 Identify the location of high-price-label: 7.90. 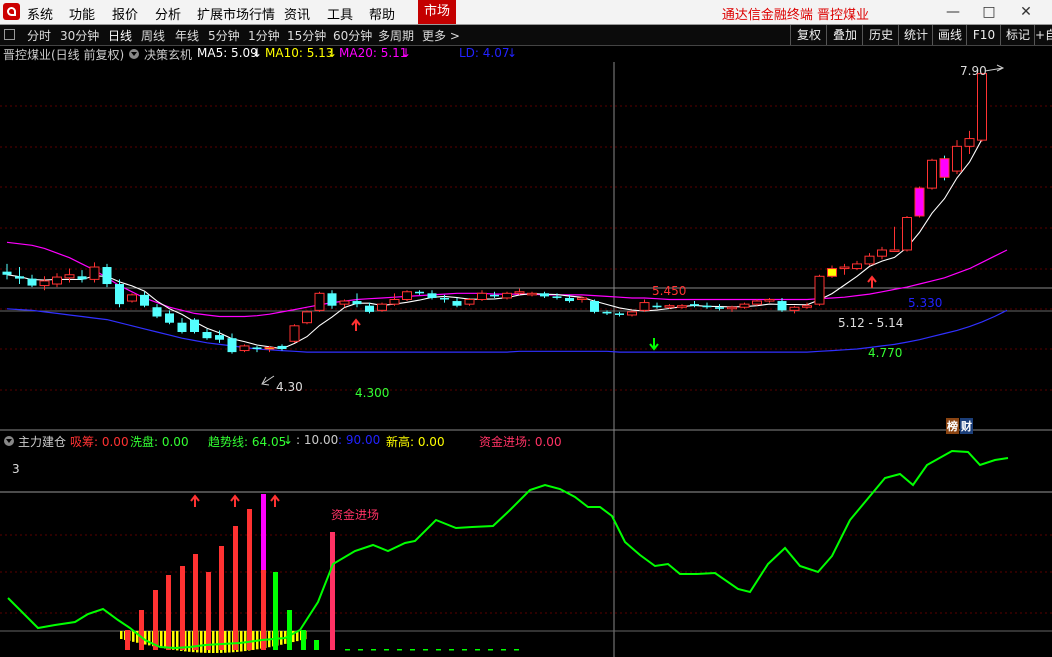
(973, 71).